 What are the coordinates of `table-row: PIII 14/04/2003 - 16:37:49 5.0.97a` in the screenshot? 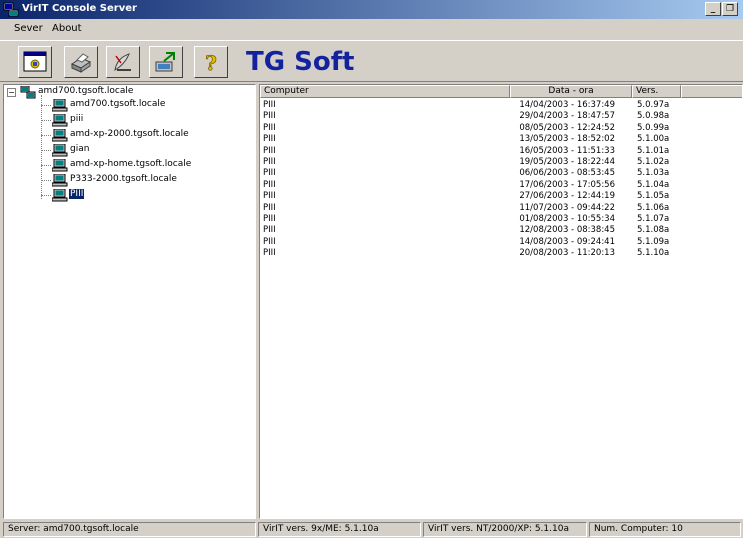 It's located at (501, 105).